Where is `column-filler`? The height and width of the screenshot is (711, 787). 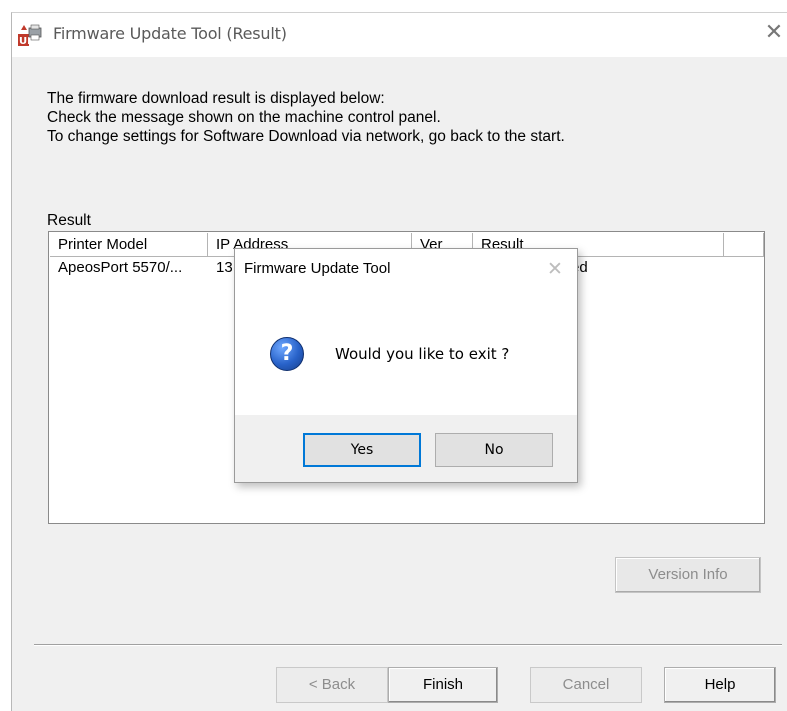 column-filler is located at coordinates (744, 245).